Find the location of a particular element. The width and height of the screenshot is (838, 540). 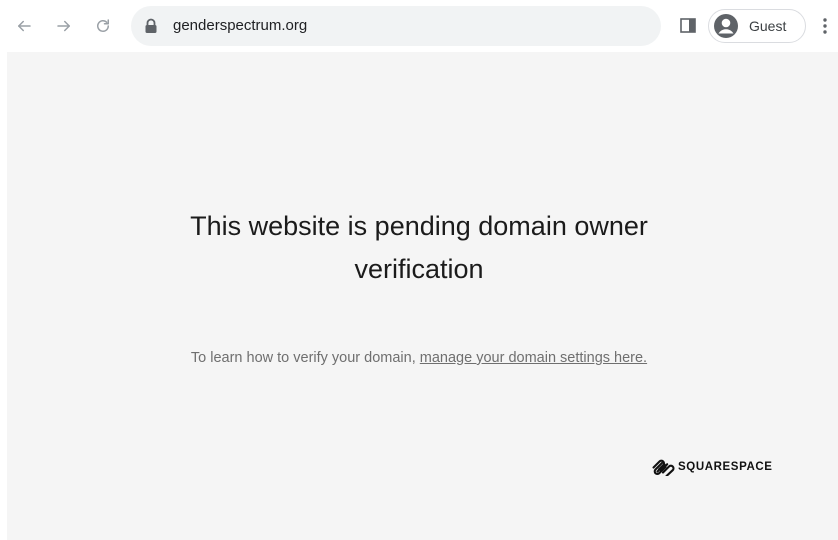

url-text: genderspectrum.org is located at coordinates (240, 26).